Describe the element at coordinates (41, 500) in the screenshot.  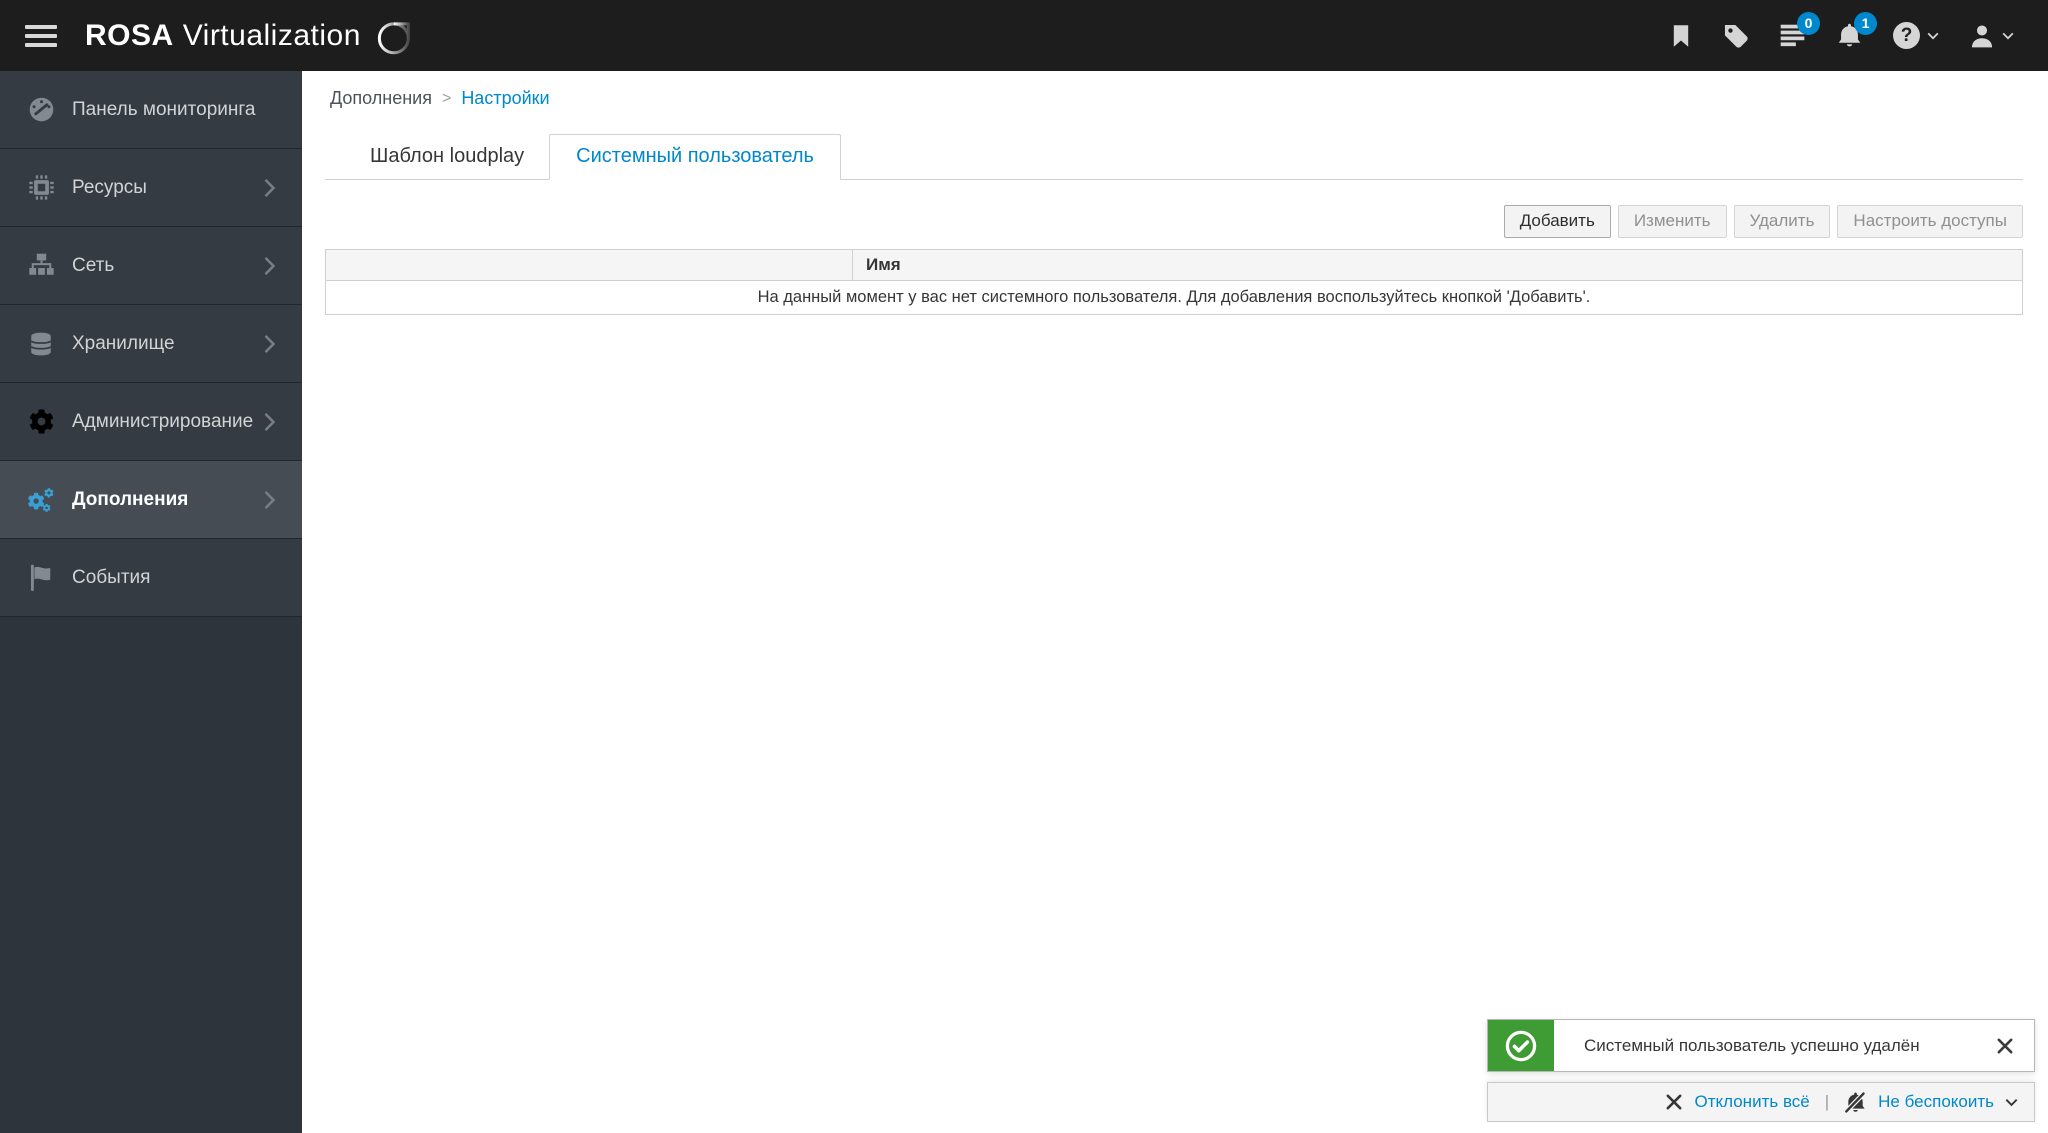
I see `addons-icon` at that location.